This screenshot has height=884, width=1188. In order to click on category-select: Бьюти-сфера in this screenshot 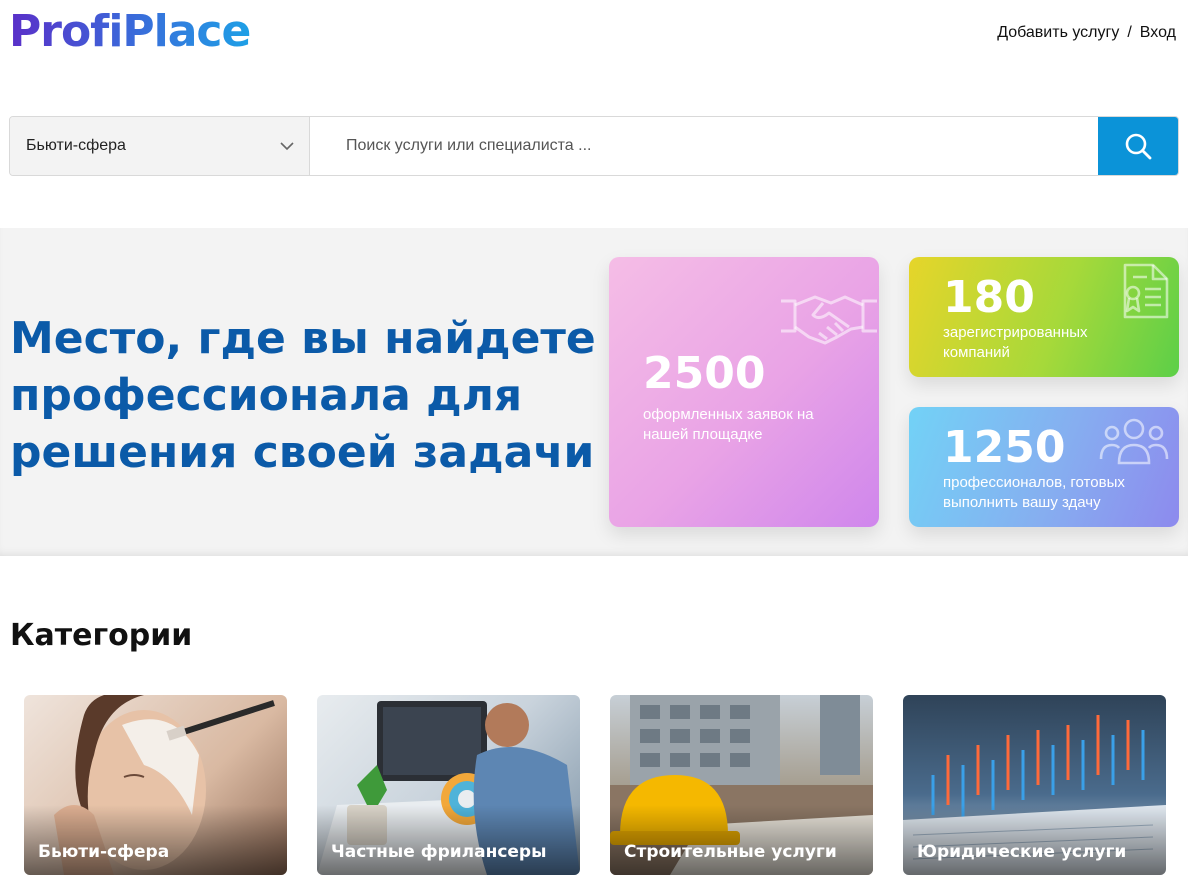, I will do `click(160, 146)`.